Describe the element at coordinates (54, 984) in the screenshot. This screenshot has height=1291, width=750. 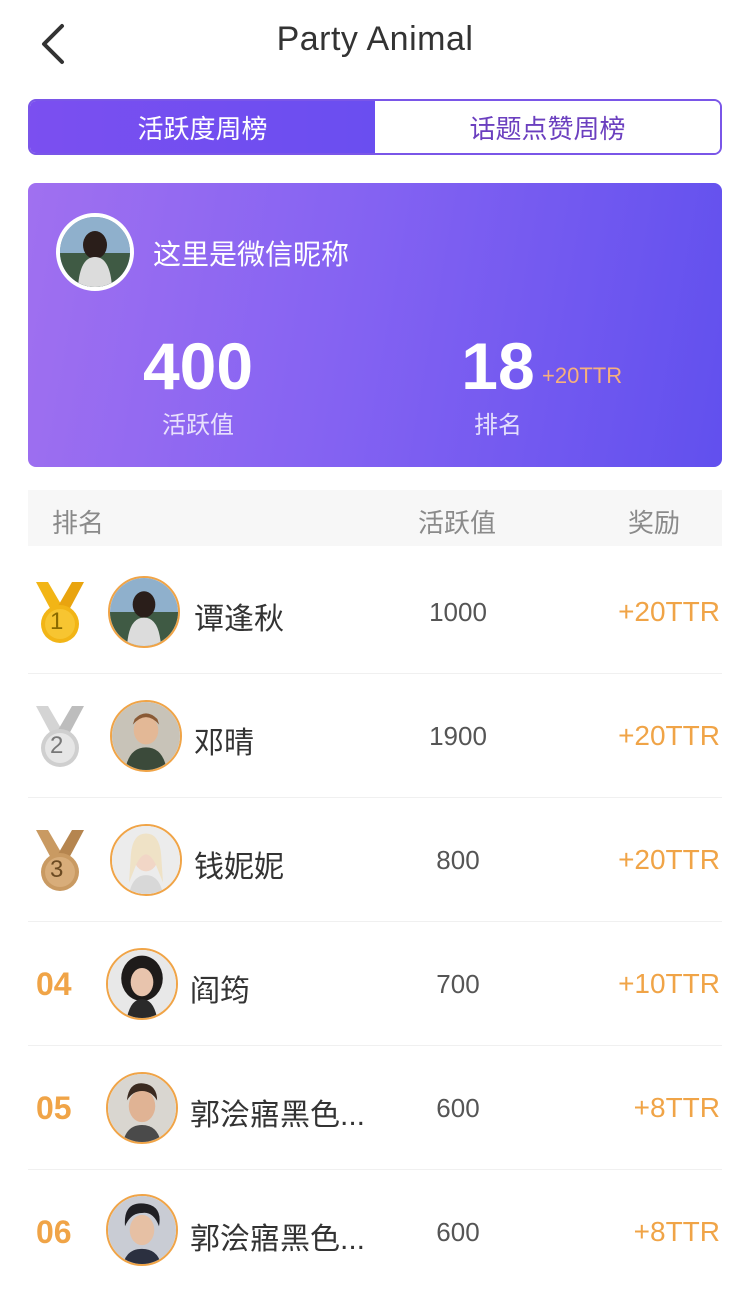
I see `rank-number: 04` at that location.